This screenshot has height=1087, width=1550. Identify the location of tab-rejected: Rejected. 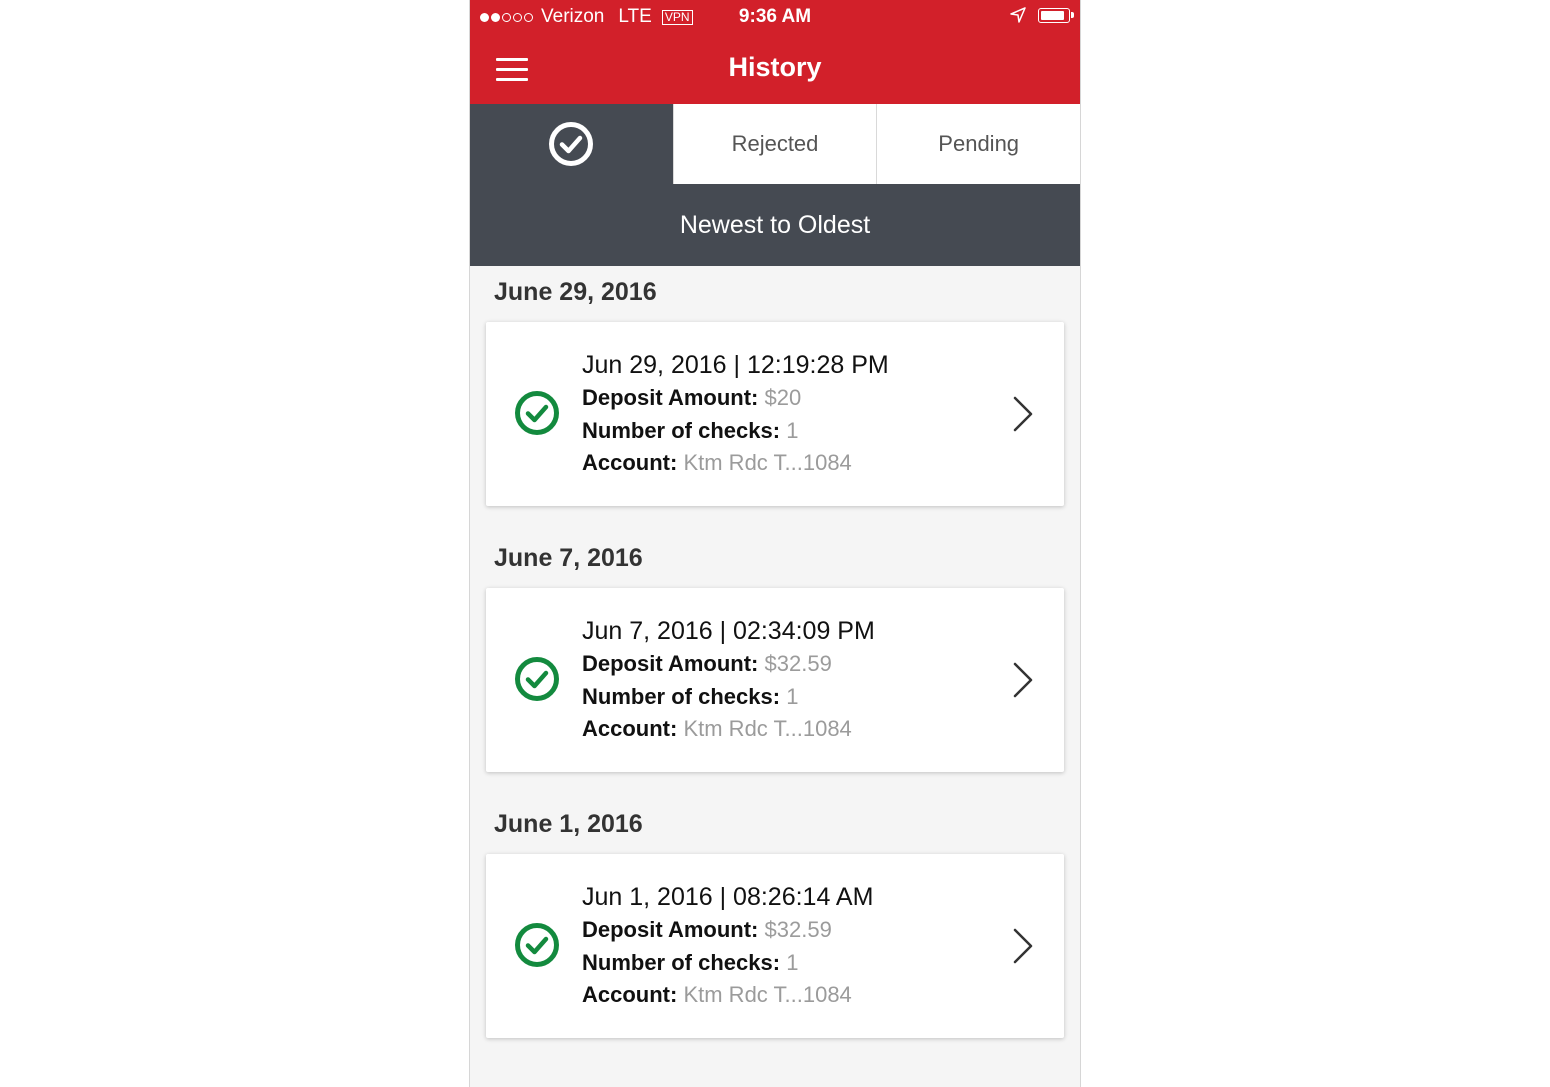
(774, 144).